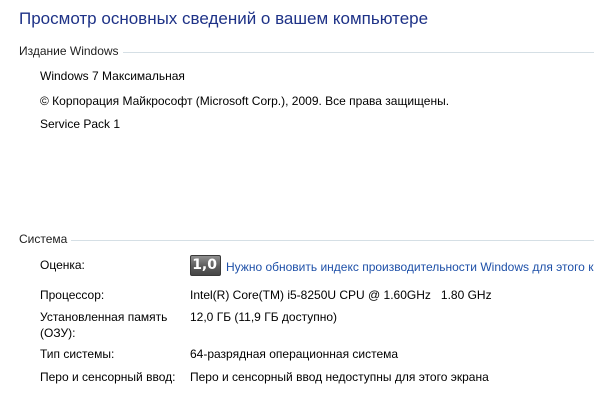 Image resolution: width=594 pixels, height=400 pixels. What do you see at coordinates (77, 354) in the screenshot?
I see `system-type-label: Тип системы:` at bounding box center [77, 354].